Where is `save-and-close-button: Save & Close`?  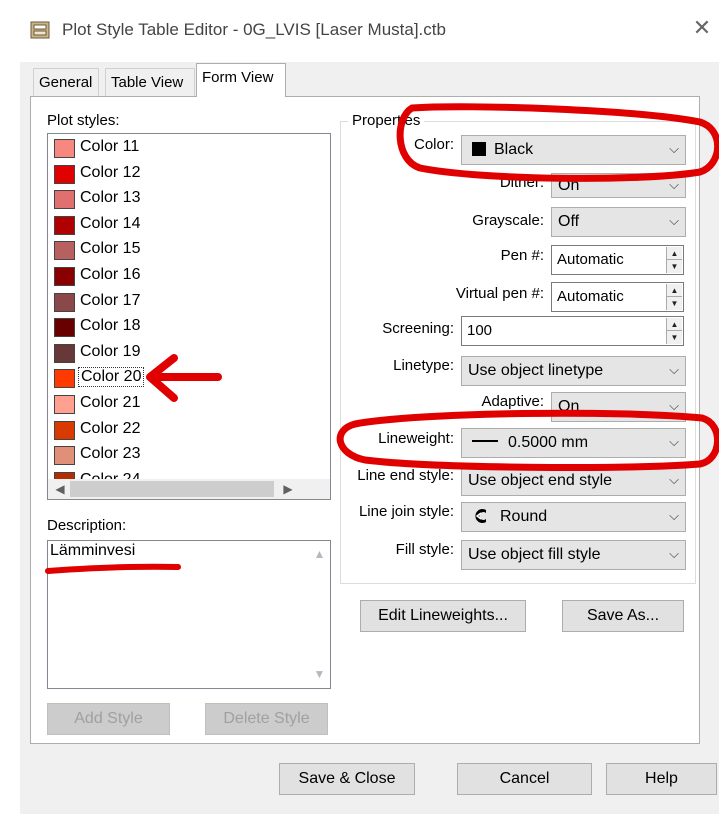 save-and-close-button: Save & Close is located at coordinates (347, 779).